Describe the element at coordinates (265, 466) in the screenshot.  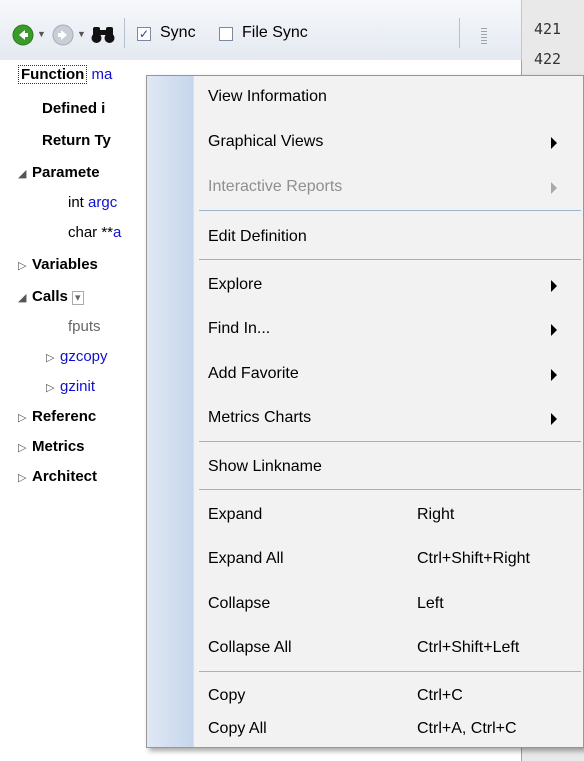
I see `menu-item-label: Show Linkname` at that location.